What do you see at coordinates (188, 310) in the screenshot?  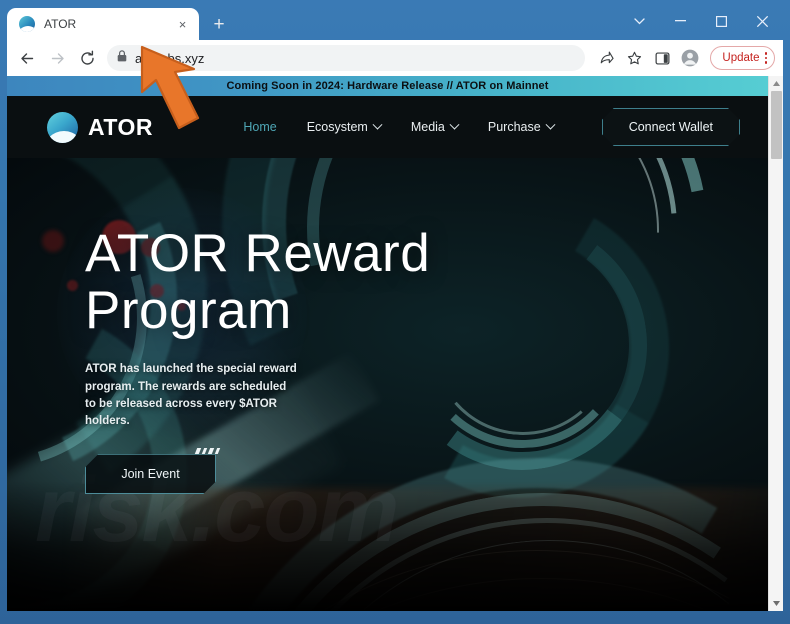 I see `hero-title-line2: Program` at bounding box center [188, 310].